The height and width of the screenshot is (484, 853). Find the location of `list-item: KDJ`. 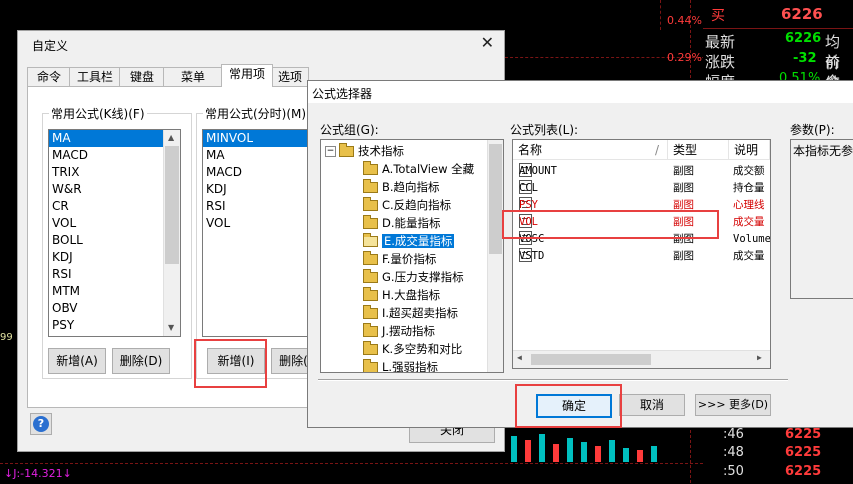

list-item: KDJ is located at coordinates (114, 257).